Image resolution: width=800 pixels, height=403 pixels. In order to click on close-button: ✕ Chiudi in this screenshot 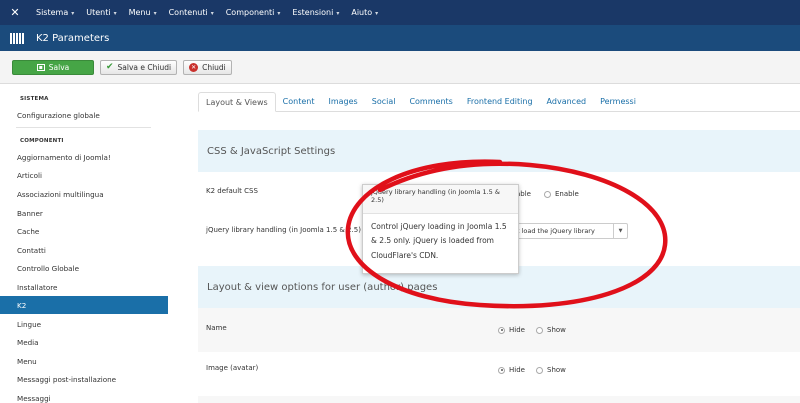, I will do `click(207, 67)`.